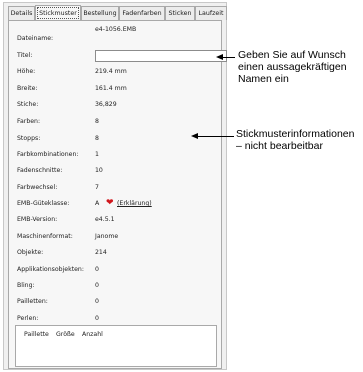 This screenshot has width=363, height=372. I want to click on callout-line-title, so click(228, 57).